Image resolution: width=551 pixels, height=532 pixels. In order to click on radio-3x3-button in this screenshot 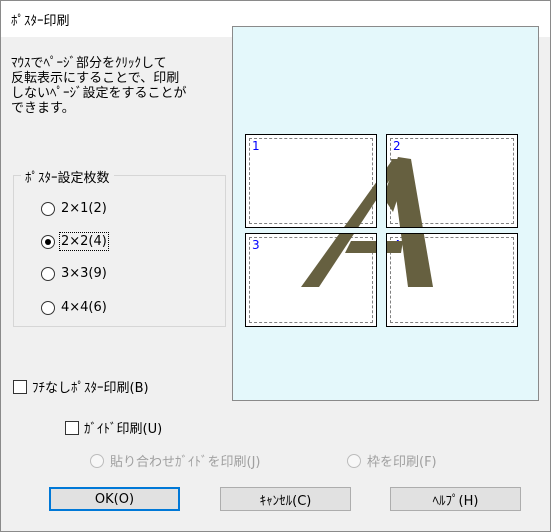, I will do `click(48, 273)`.